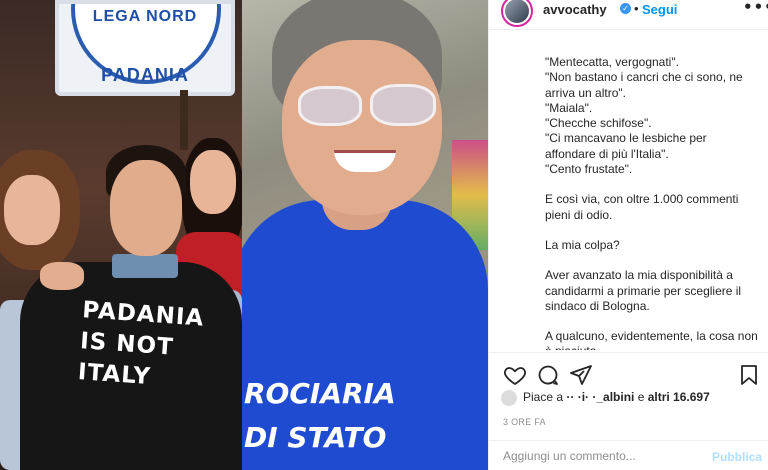  What do you see at coordinates (612, 62) in the screenshot?
I see `caption-line: "Mentecatta, vergognati".` at bounding box center [612, 62].